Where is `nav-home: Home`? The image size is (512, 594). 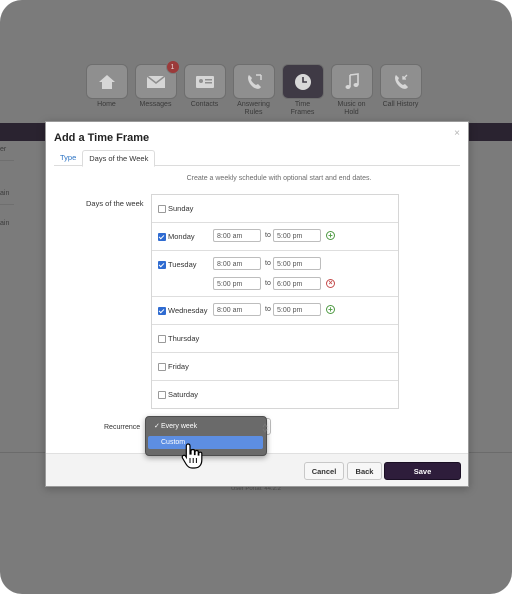 nav-home: Home is located at coordinates (106, 90).